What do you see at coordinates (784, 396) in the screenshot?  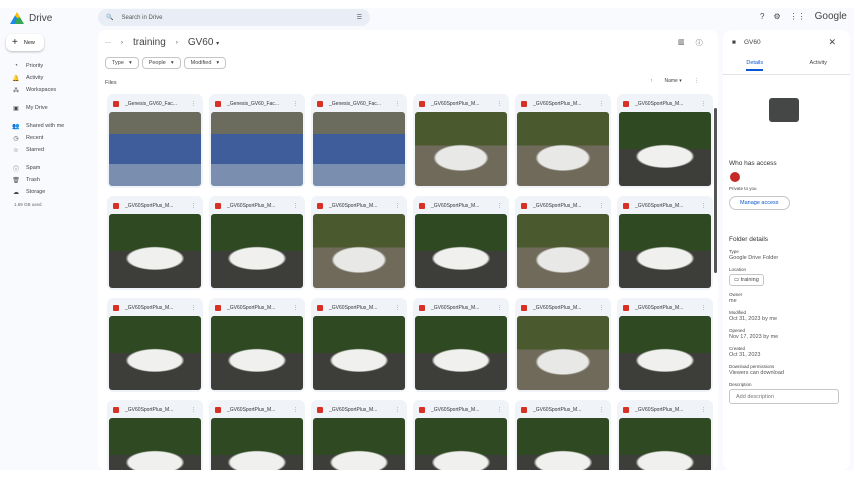 I see `description-input: Add description` at bounding box center [784, 396].